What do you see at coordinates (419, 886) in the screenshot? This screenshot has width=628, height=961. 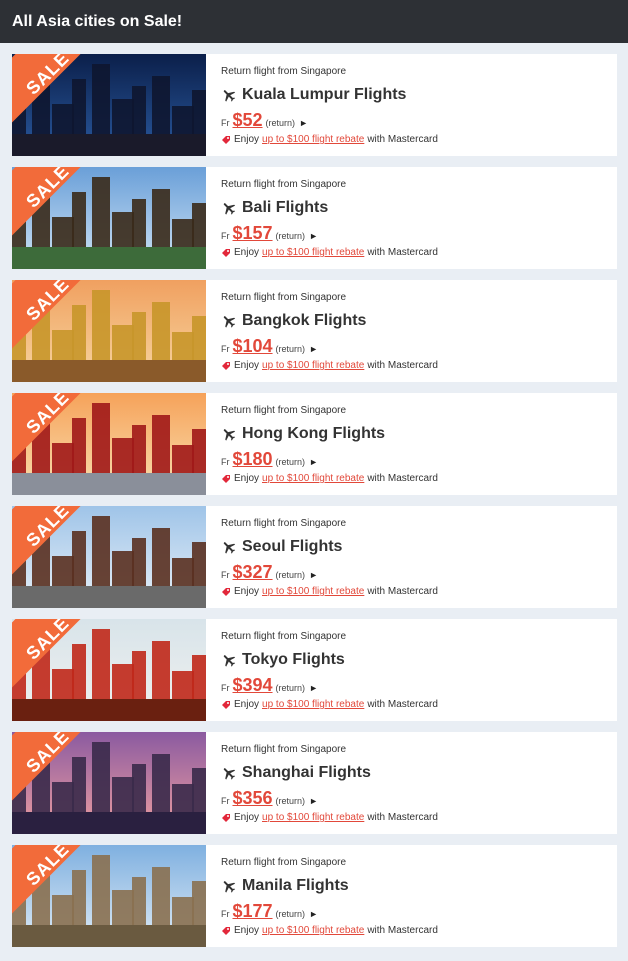 I see `deal-title-row: Manila Flights` at bounding box center [419, 886].